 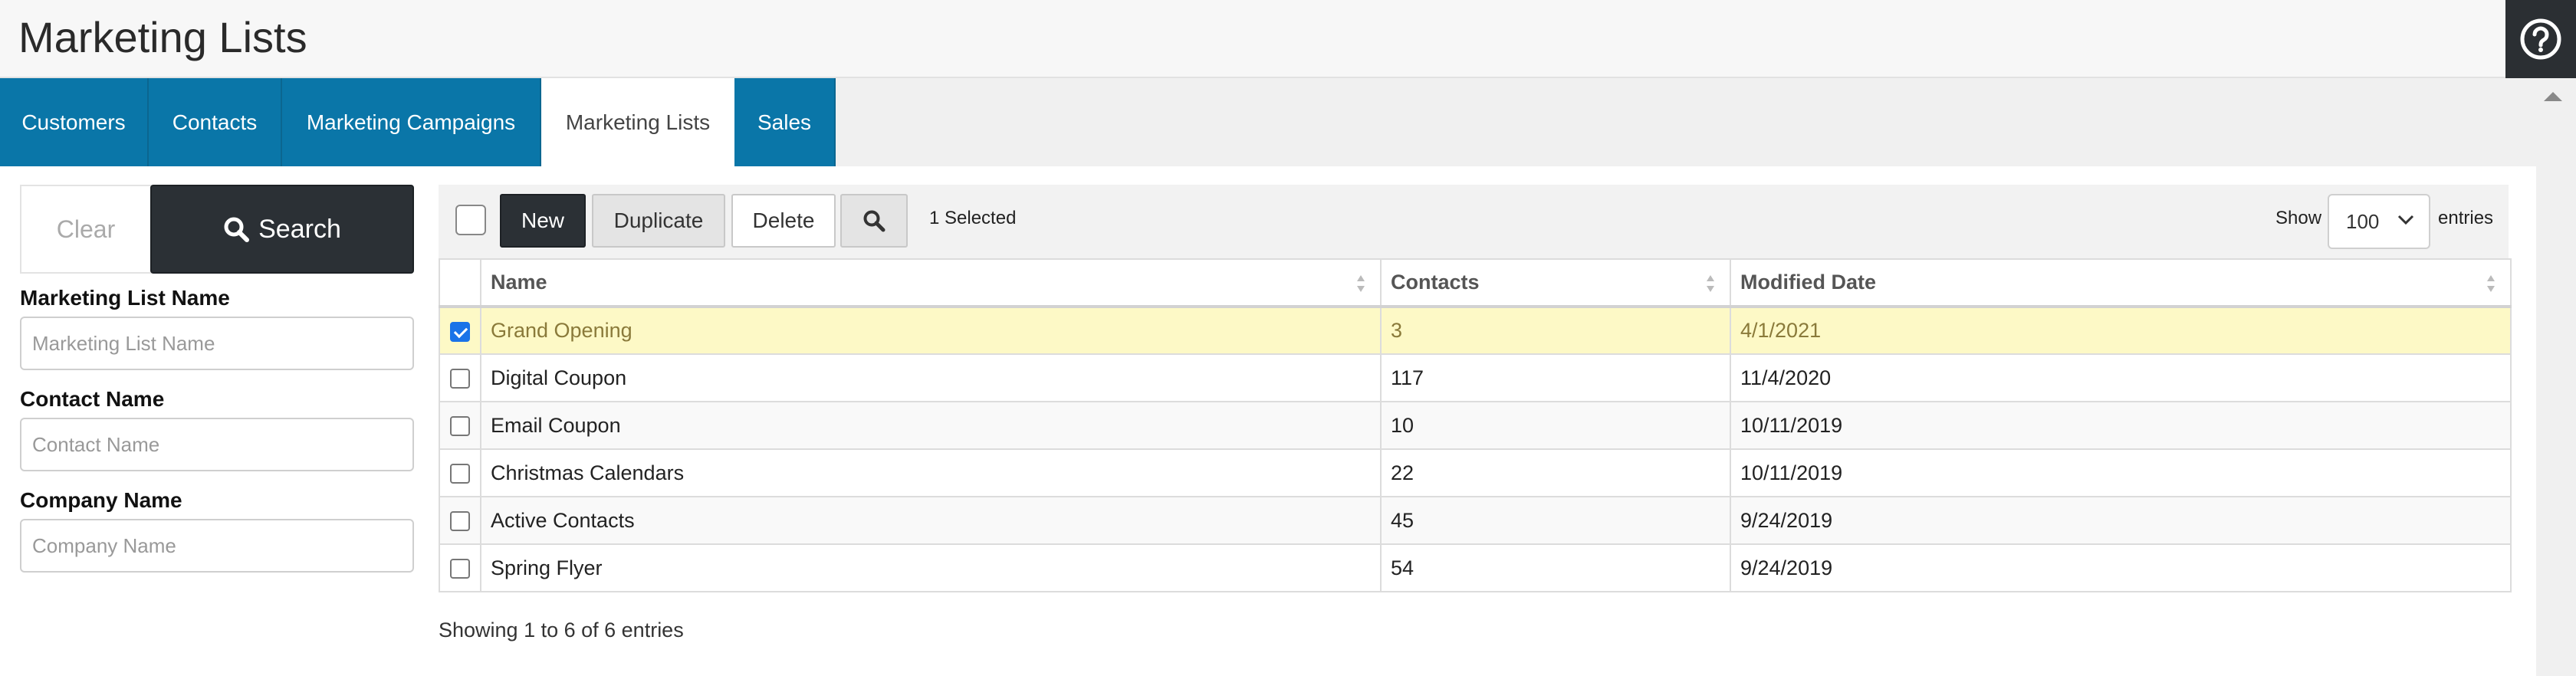 I want to click on entries-value: 100, so click(x=2363, y=221).